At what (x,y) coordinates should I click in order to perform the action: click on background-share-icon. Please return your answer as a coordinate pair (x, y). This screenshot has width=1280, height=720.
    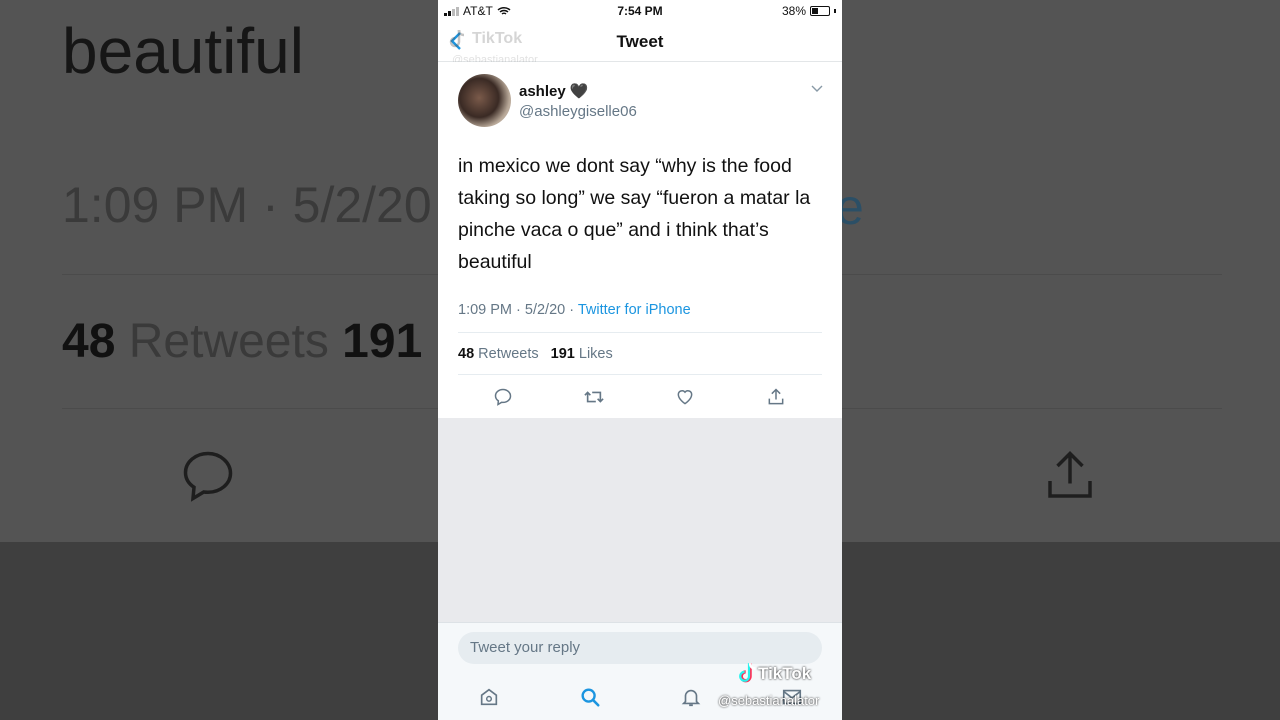
    Looking at the image, I should click on (1070, 474).